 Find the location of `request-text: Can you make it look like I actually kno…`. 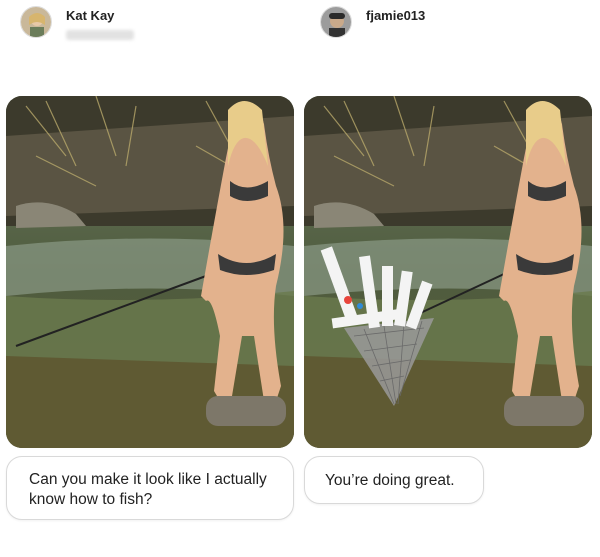

request-text: Can you make it look like I actually kno… is located at coordinates (148, 489).